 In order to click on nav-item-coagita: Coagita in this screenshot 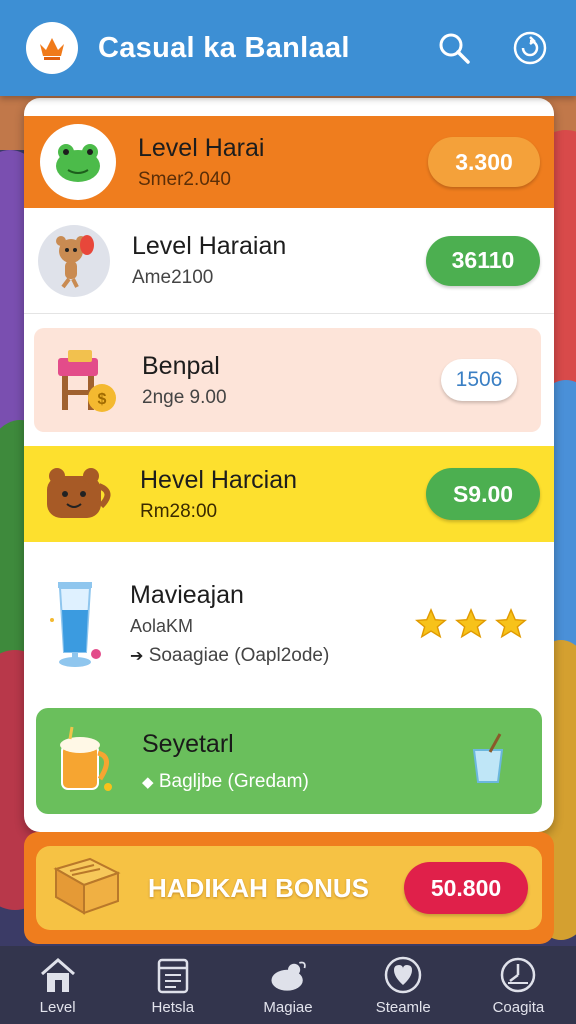, I will do `click(518, 985)`.